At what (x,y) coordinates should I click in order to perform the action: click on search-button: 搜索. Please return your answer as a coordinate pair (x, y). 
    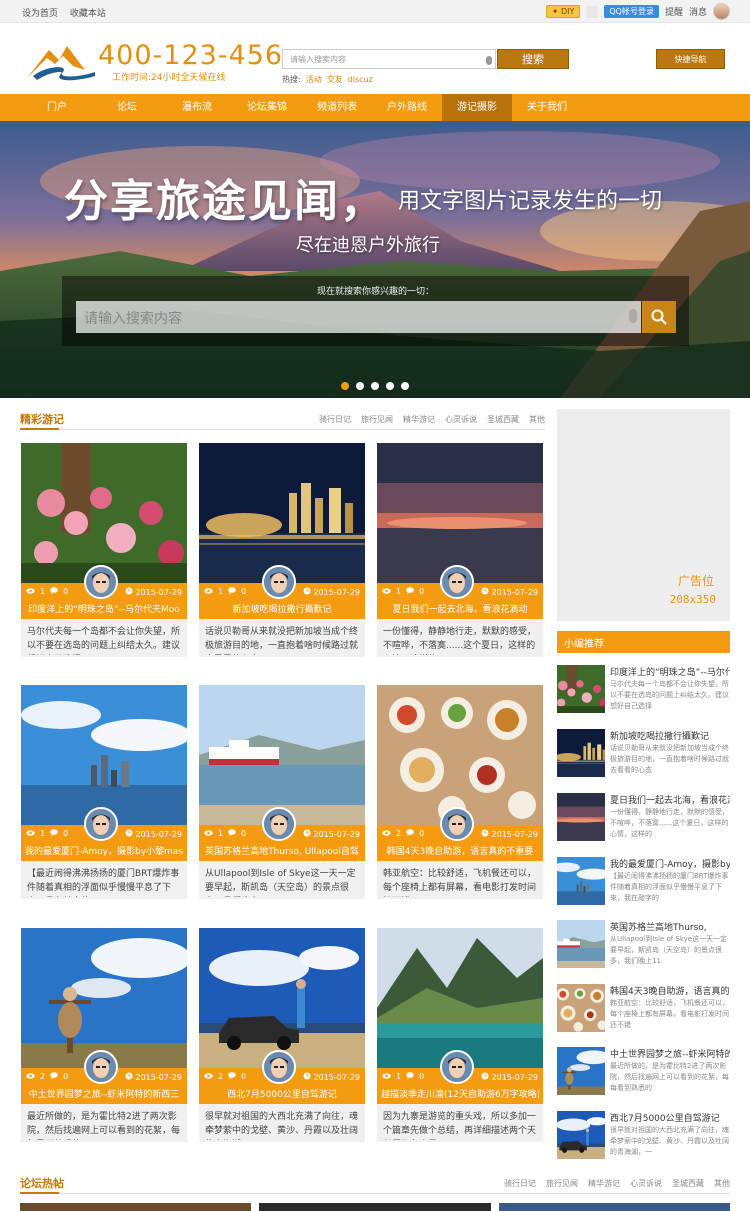
    Looking at the image, I should click on (533, 59).